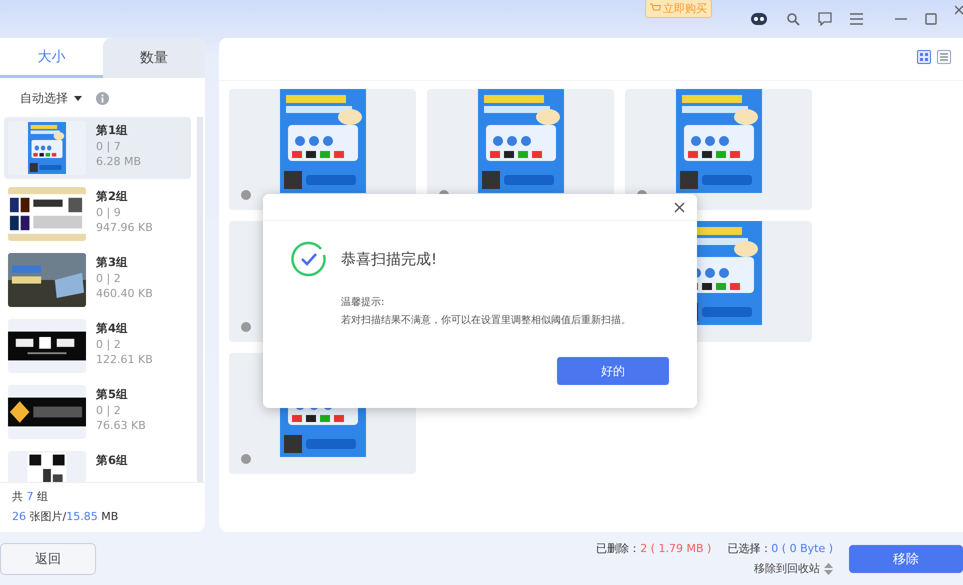 The image size is (963, 585). Describe the element at coordinates (906, 558) in the screenshot. I see `remove-button: 移除` at that location.